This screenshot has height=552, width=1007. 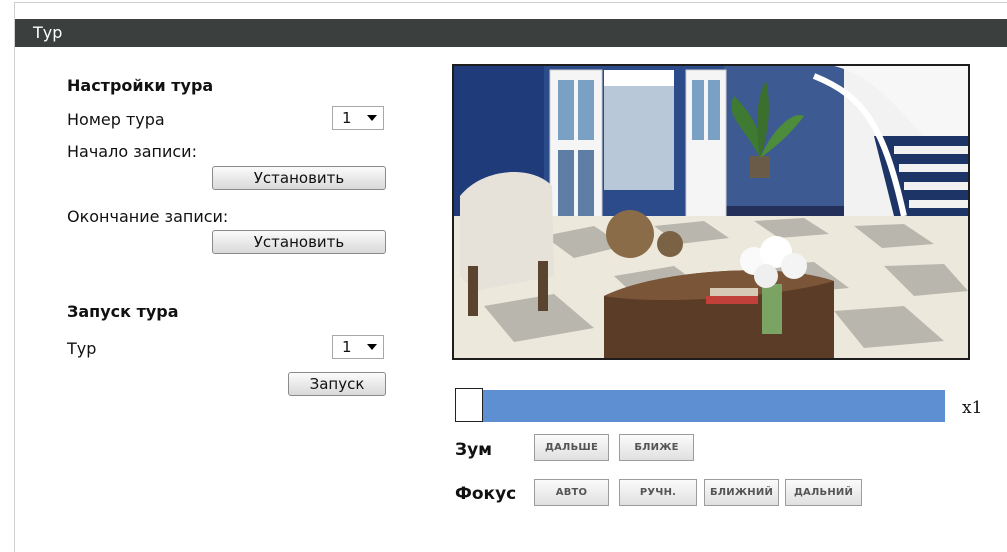 I want to click on focus-manual-button: РУЧН., so click(x=658, y=492).